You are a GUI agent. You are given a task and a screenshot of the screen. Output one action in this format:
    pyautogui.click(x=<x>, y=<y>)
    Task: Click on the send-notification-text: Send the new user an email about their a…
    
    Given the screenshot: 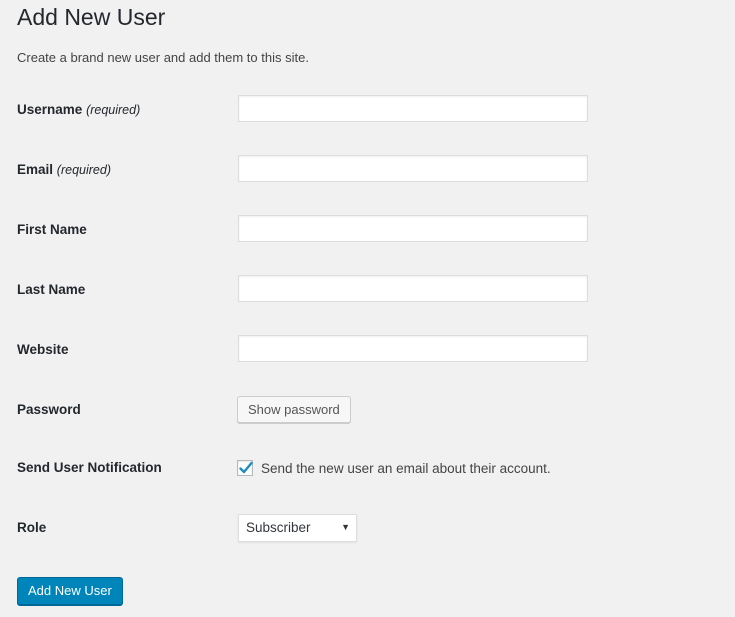 What is the action you would take?
    pyautogui.click(x=406, y=469)
    